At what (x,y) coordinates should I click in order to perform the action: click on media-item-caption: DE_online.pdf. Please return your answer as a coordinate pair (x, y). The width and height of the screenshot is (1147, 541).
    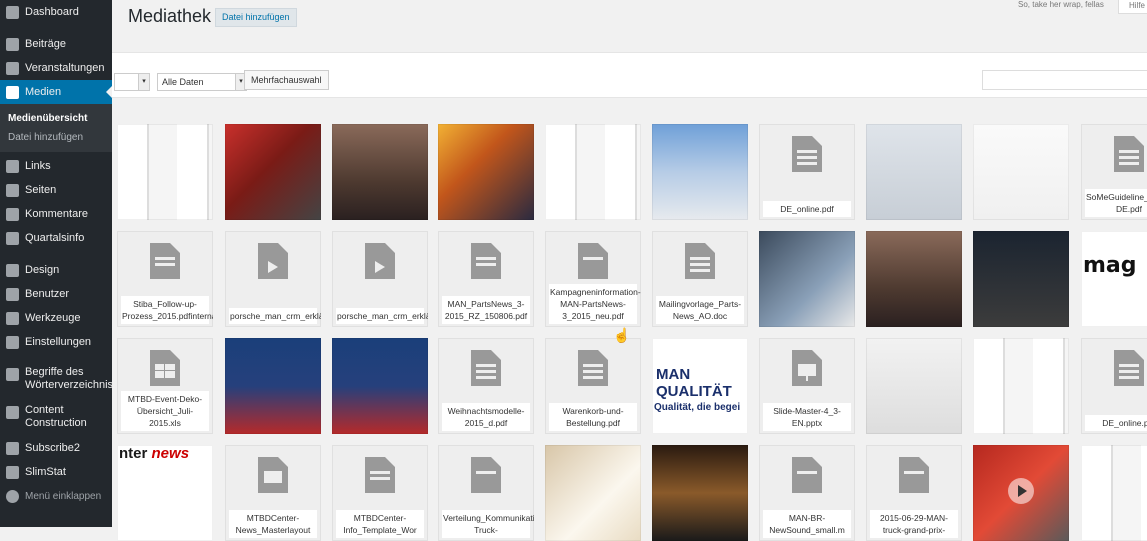
    Looking at the image, I should click on (1116, 423).